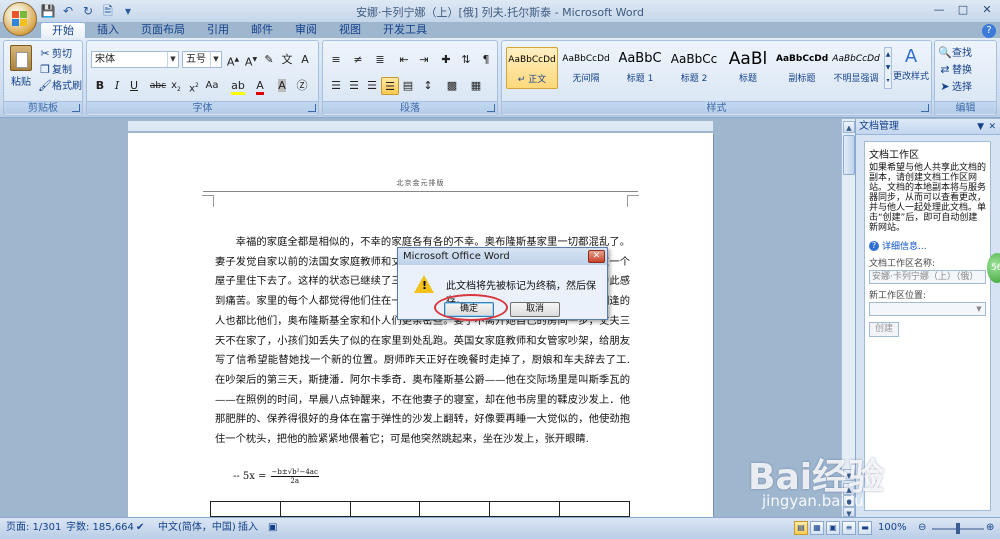 This screenshot has width=1000, height=539. Describe the element at coordinates (865, 528) in the screenshot. I see `draft-view-icon: ▬` at that location.